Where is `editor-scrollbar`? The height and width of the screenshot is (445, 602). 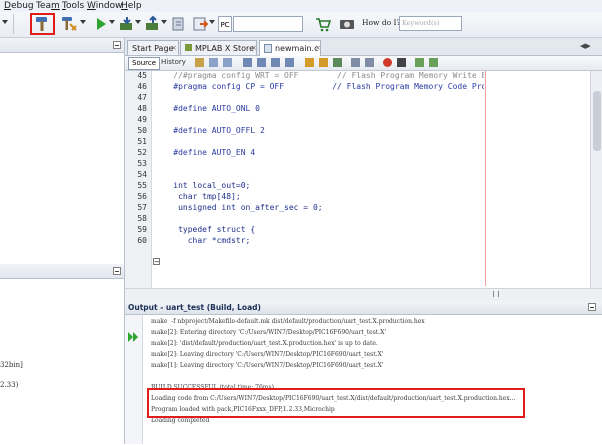 editor-scrollbar is located at coordinates (596, 179).